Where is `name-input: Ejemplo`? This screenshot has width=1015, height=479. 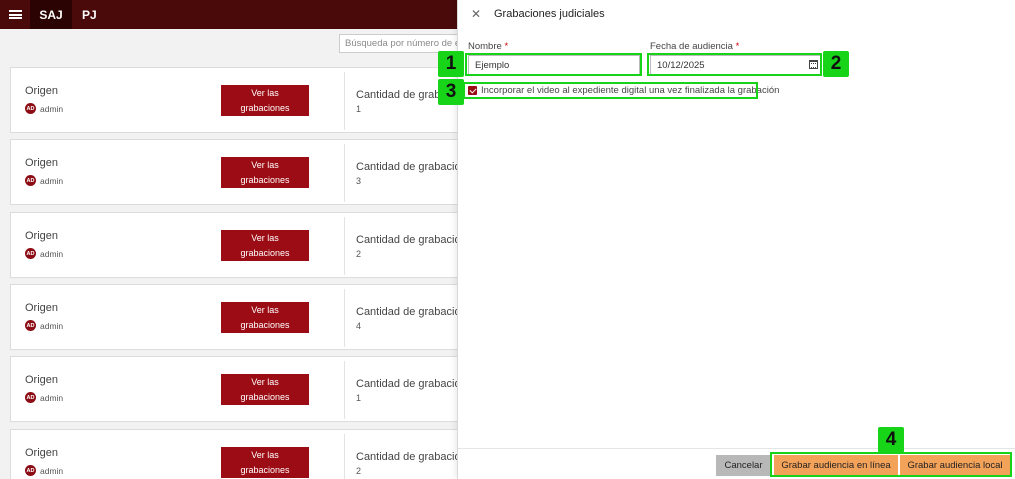
name-input: Ejemplo is located at coordinates (554, 65).